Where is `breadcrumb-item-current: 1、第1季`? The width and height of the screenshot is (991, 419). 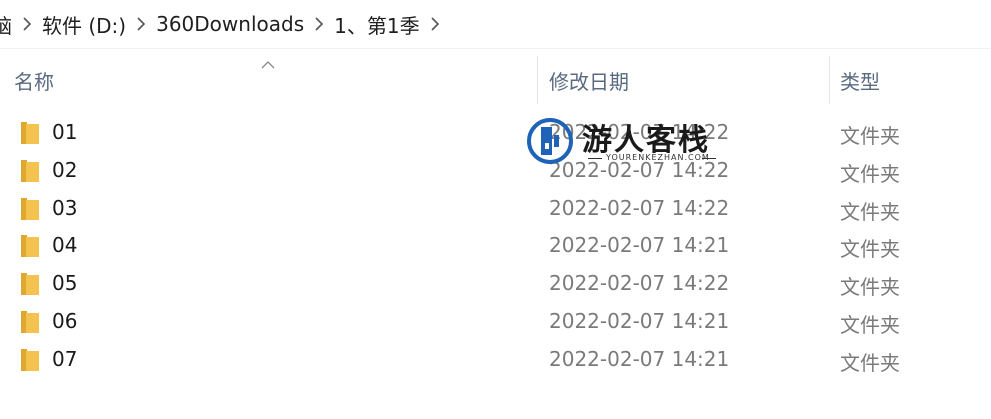 breadcrumb-item-current: 1、第1季 is located at coordinates (376, 24).